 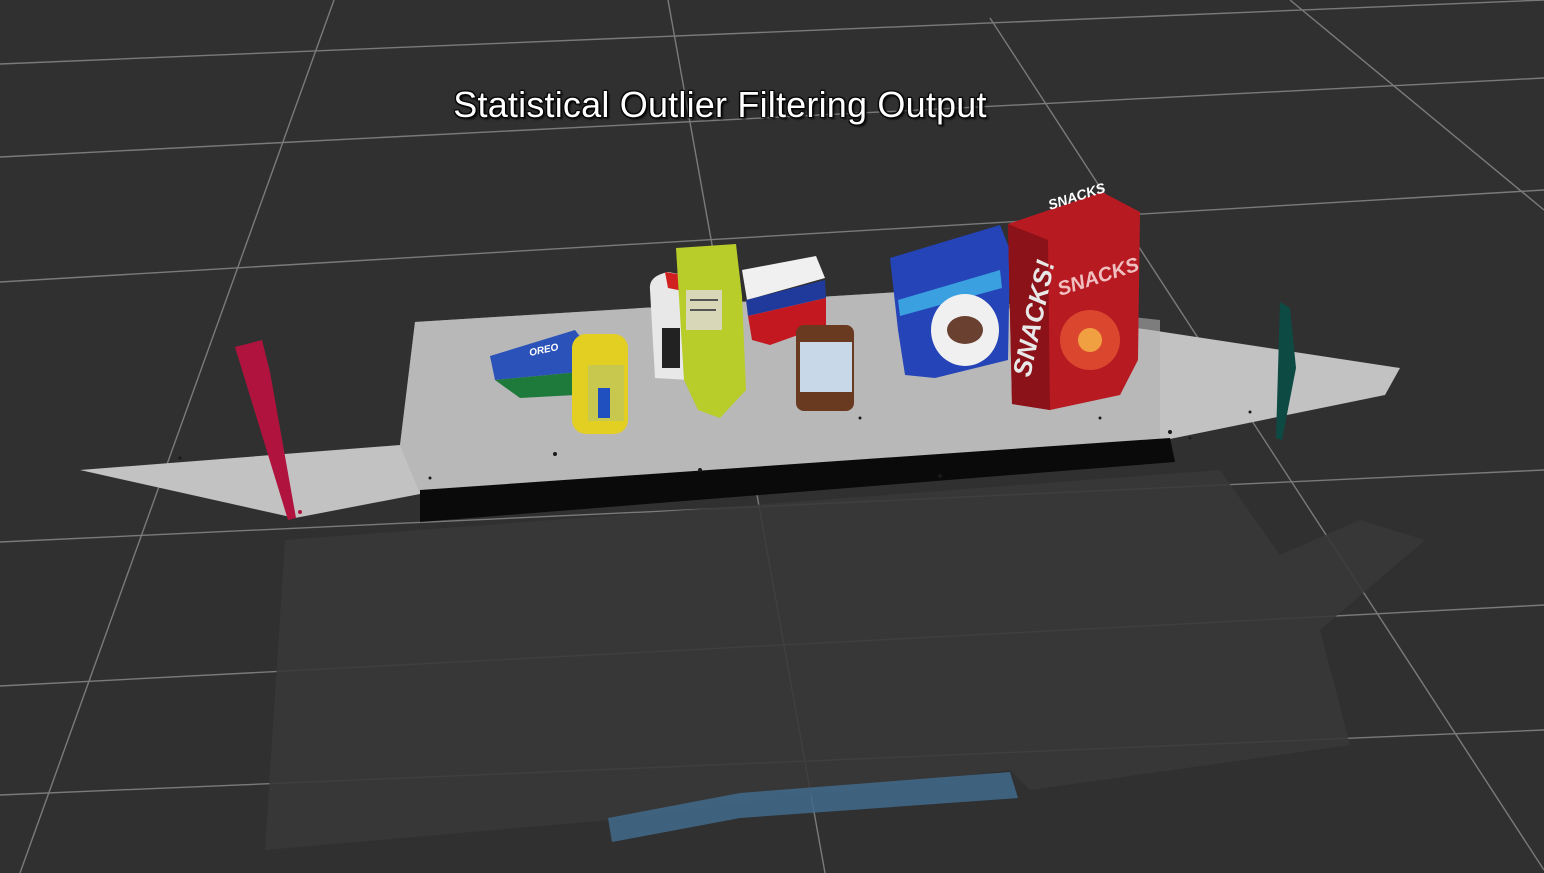 I want to click on object-sticky-notes, so click(x=950, y=301).